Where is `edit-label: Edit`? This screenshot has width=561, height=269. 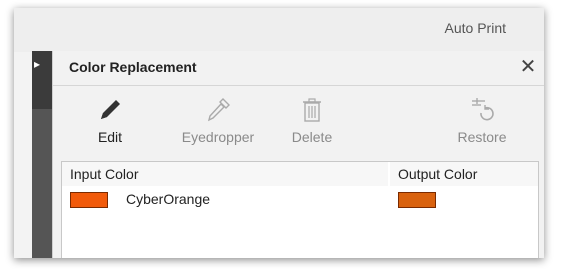
edit-label: Edit is located at coordinates (110, 137).